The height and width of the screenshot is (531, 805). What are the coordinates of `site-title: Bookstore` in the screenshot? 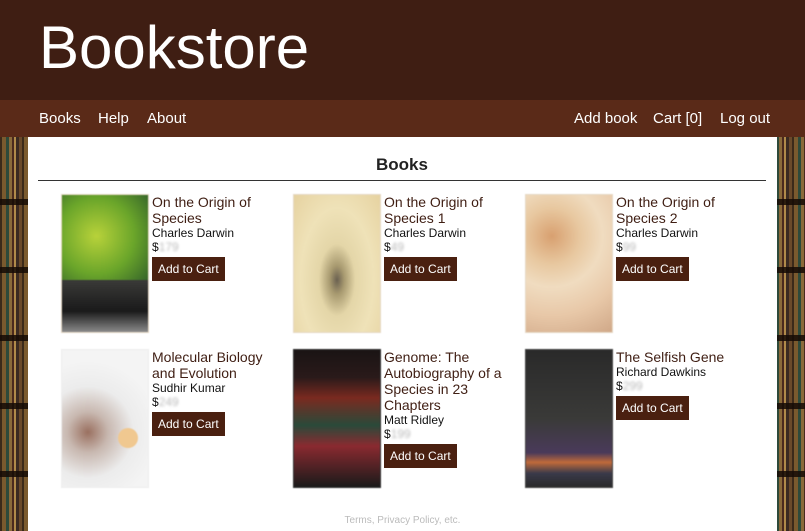 It's located at (174, 47).